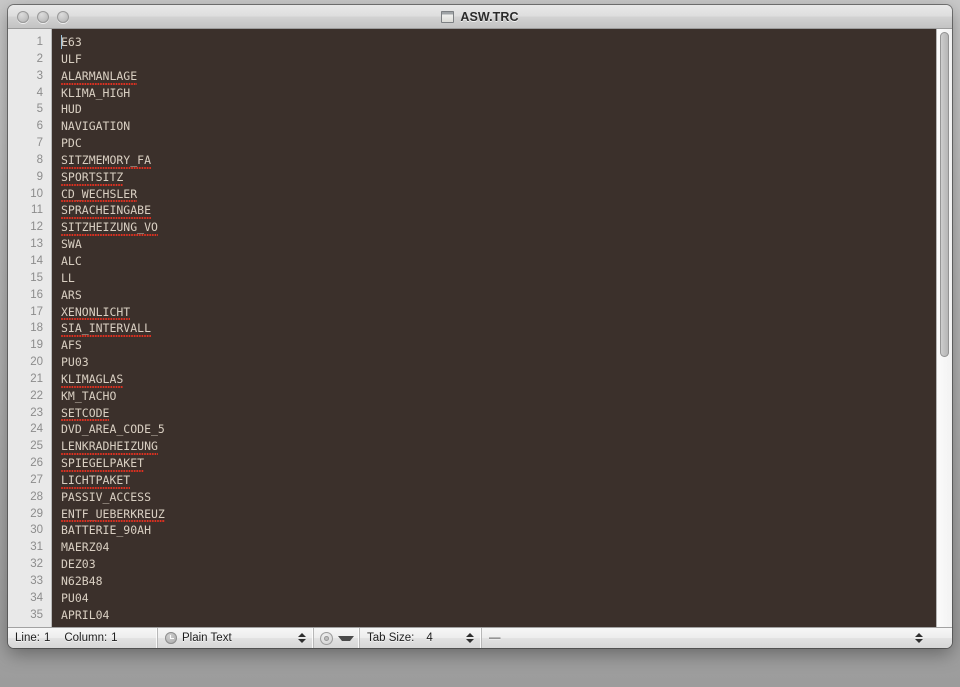 This screenshot has height=687, width=960. What do you see at coordinates (207, 638) in the screenshot?
I see `syntax-mode-value: Plain Text` at bounding box center [207, 638].